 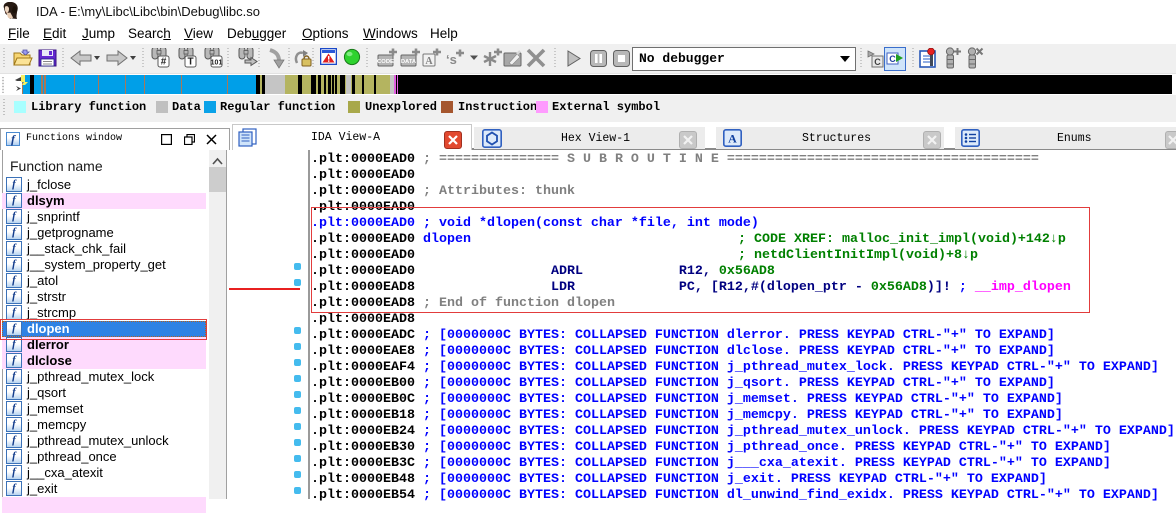 I want to click on svg-text: T, so click(x=190, y=62).